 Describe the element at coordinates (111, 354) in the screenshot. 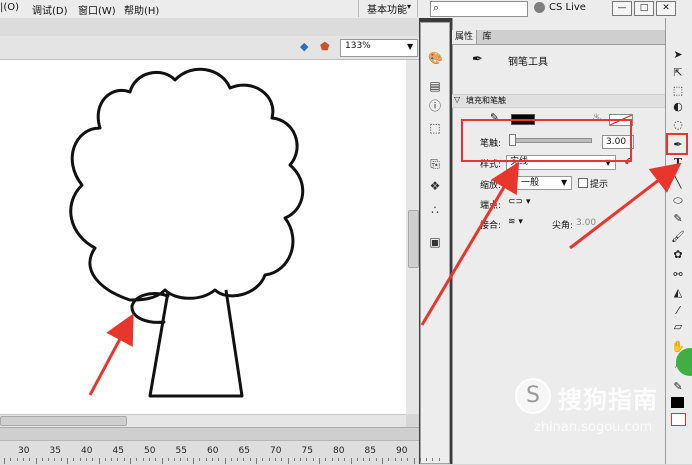

I see `arrow-to-branch` at that location.